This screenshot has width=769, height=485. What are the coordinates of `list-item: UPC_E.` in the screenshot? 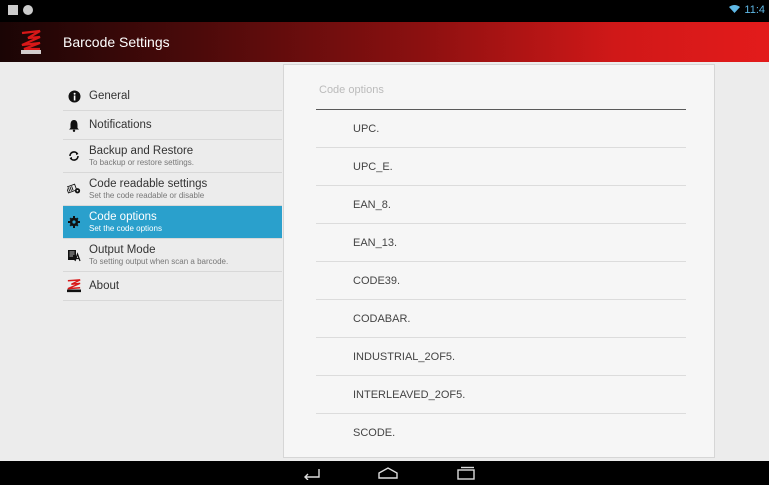 It's located at (501, 167).